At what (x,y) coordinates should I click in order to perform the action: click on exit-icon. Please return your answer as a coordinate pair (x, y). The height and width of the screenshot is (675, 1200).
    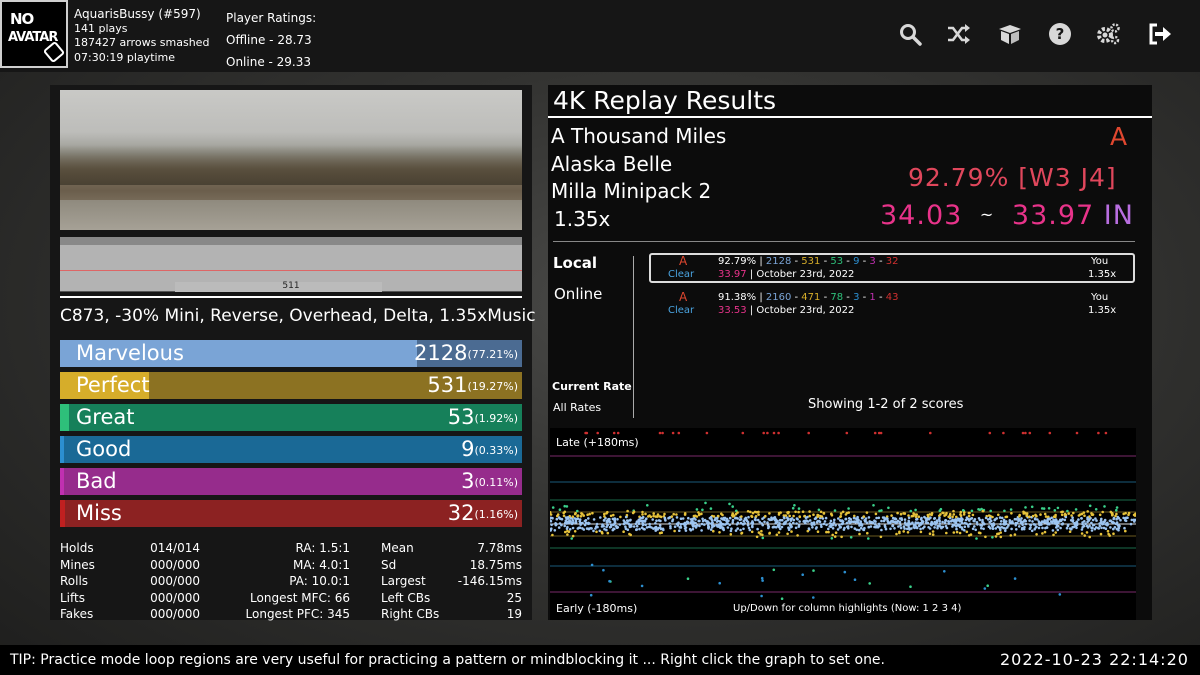
    Looking at the image, I should click on (1160, 34).